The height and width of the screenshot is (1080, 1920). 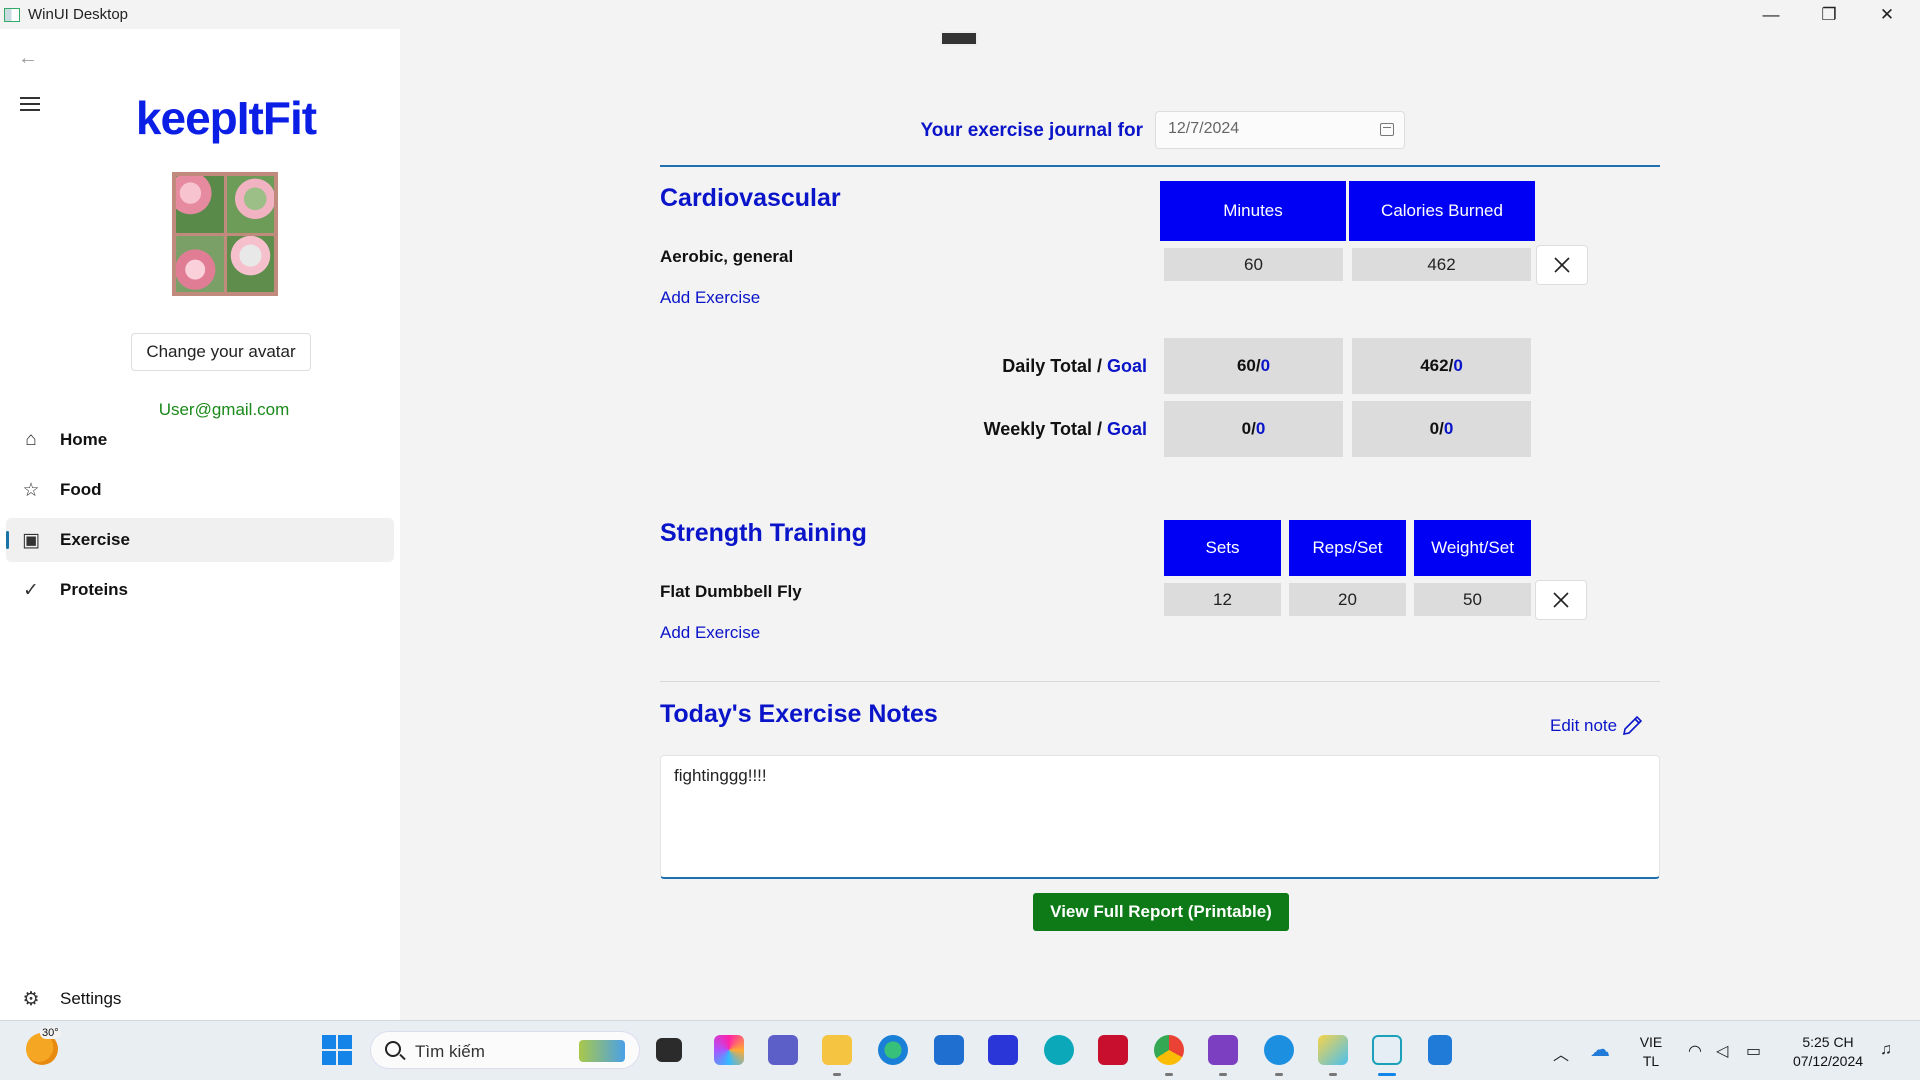 I want to click on sets-header: Sets, so click(x=1222, y=548).